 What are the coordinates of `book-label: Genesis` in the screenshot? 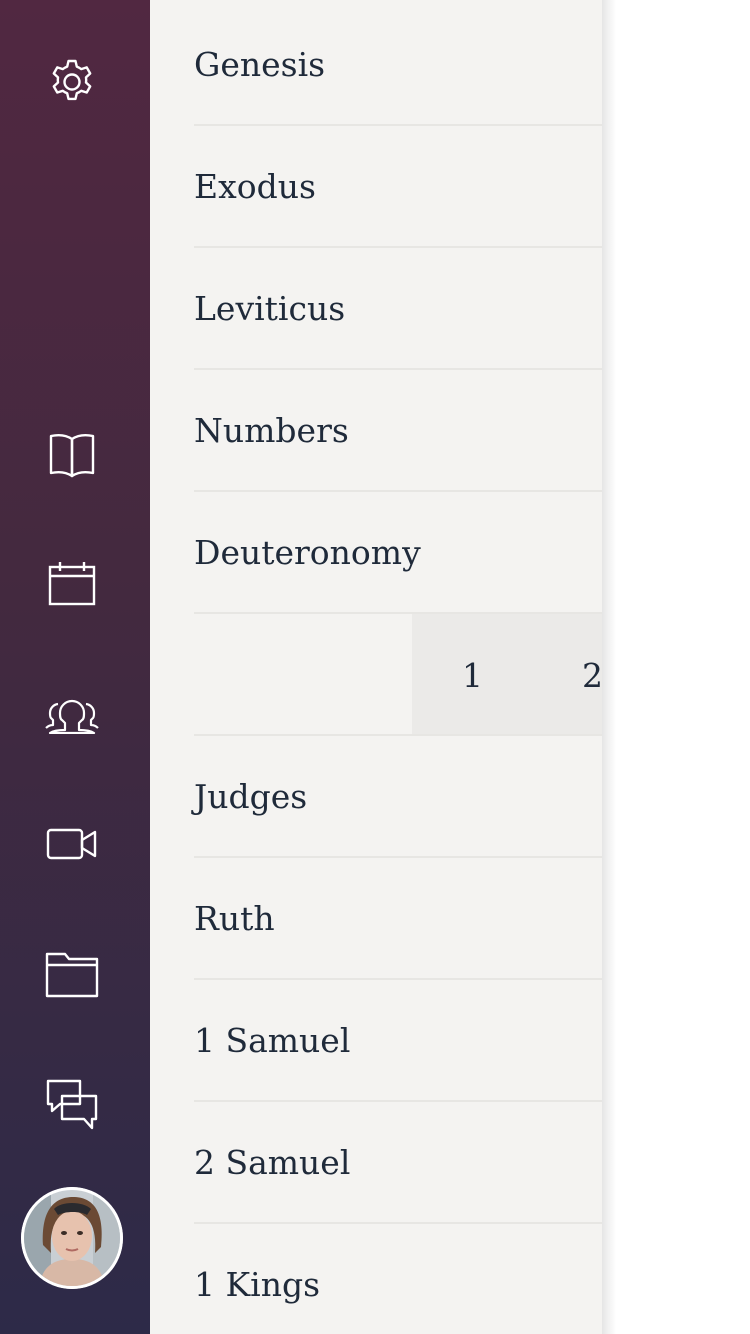 It's located at (260, 64).